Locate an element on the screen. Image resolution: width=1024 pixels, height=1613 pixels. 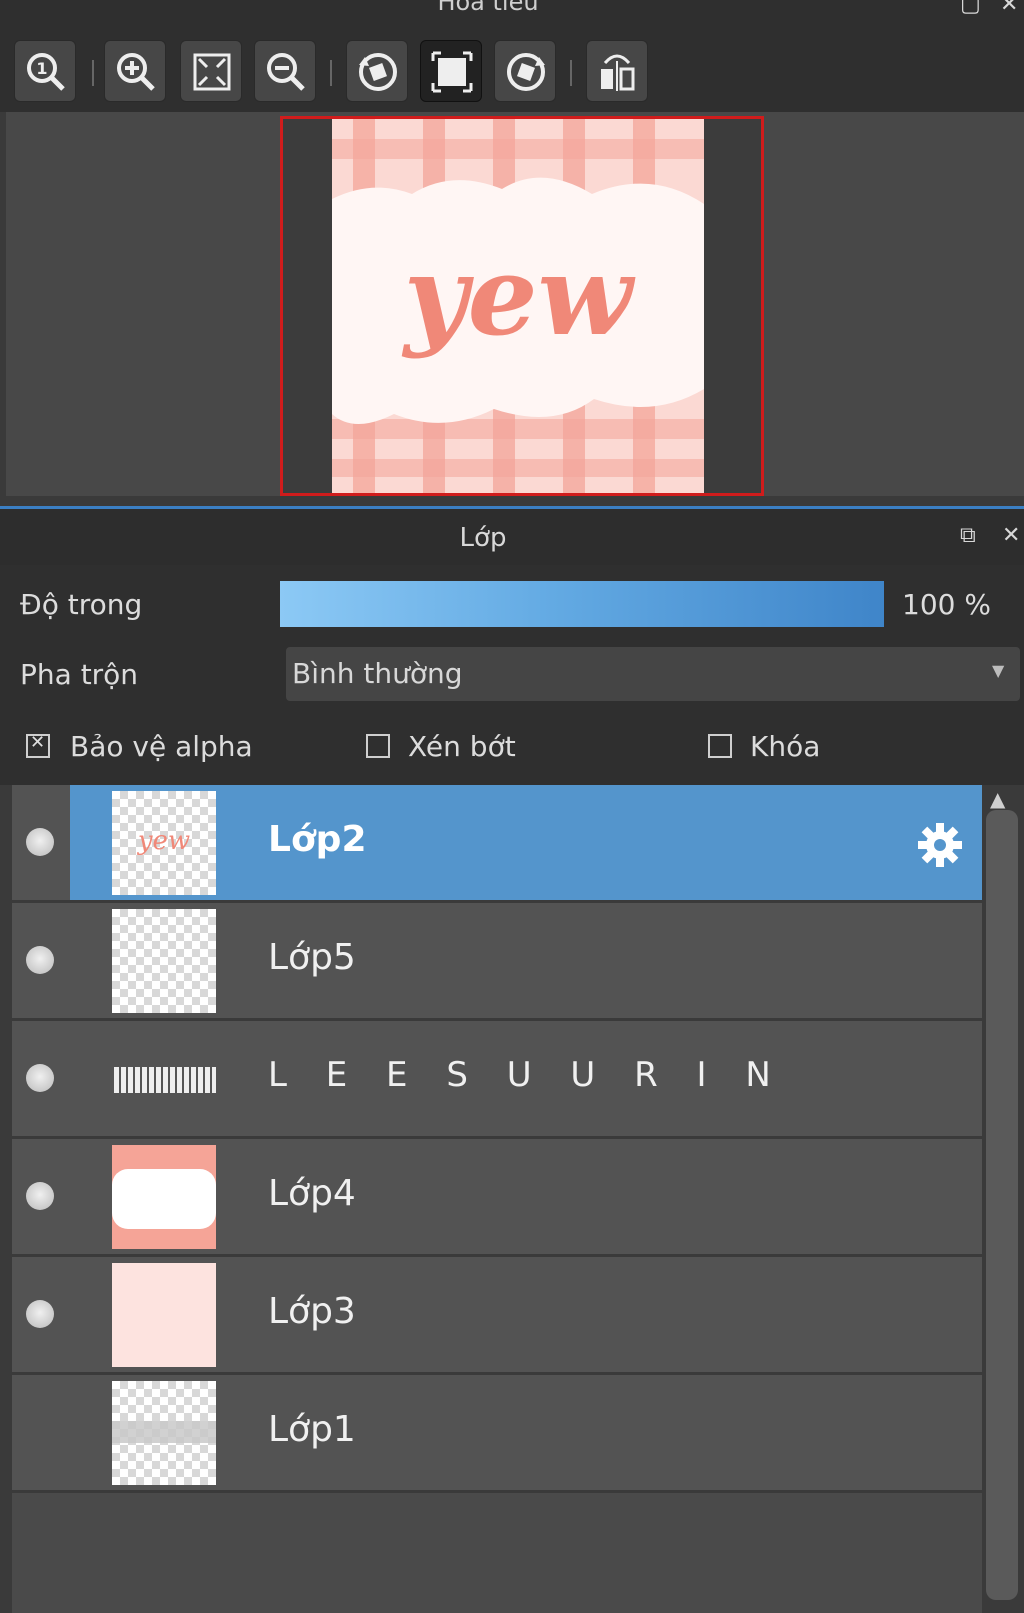
layer-row: L E E S U U R I N is located at coordinates (497, 1080).